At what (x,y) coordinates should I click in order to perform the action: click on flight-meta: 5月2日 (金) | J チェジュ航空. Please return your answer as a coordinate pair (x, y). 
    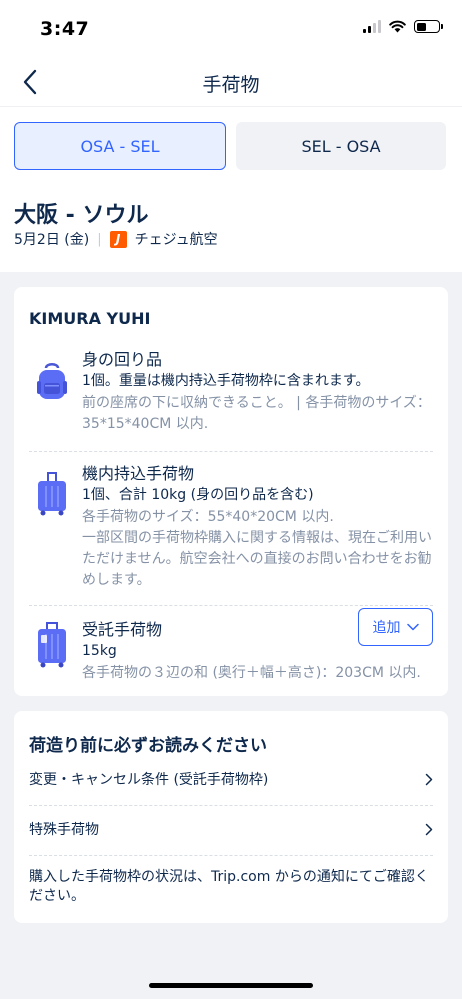
    Looking at the image, I should click on (116, 239).